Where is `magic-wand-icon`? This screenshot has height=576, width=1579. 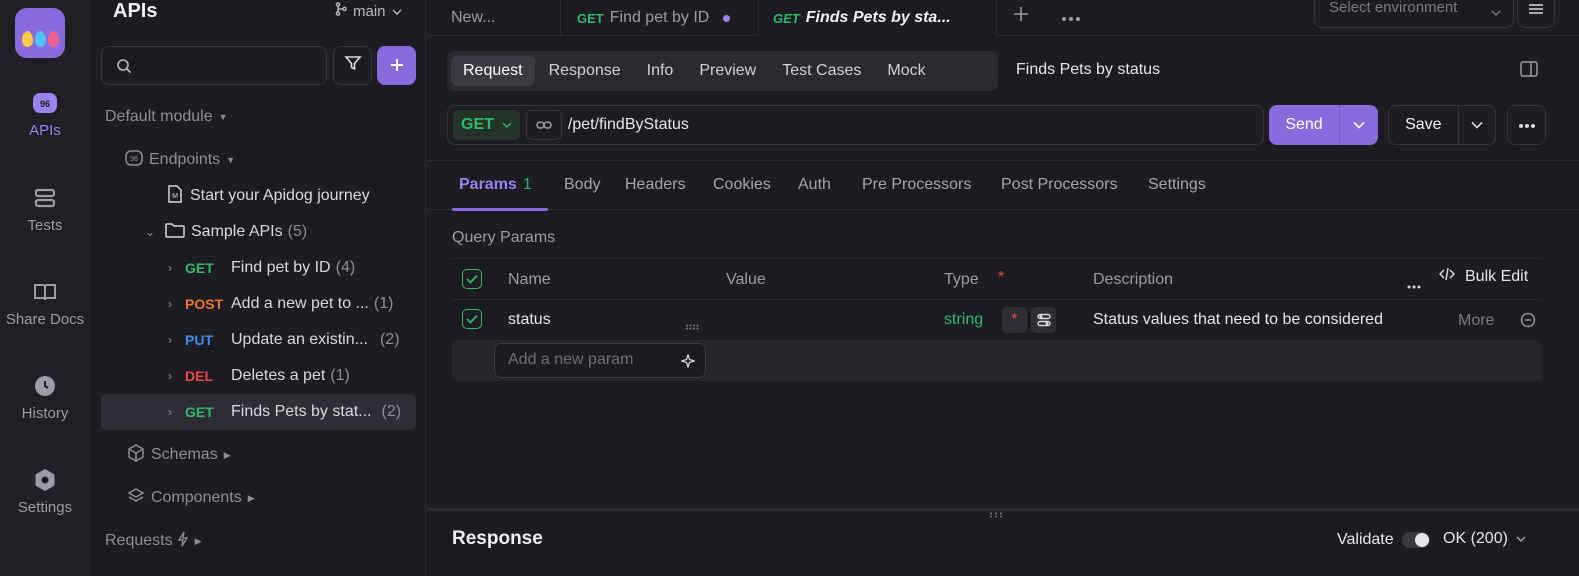
magic-wand-icon is located at coordinates (688, 362).